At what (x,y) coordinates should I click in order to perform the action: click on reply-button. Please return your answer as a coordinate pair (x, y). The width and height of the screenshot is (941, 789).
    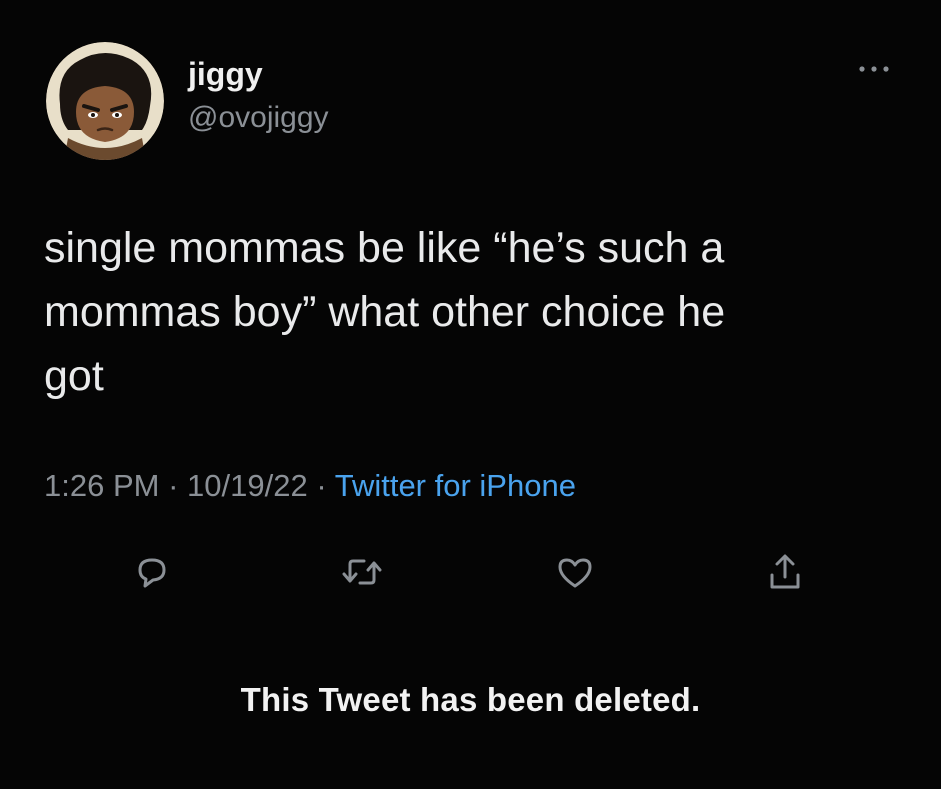
    Looking at the image, I should click on (152, 572).